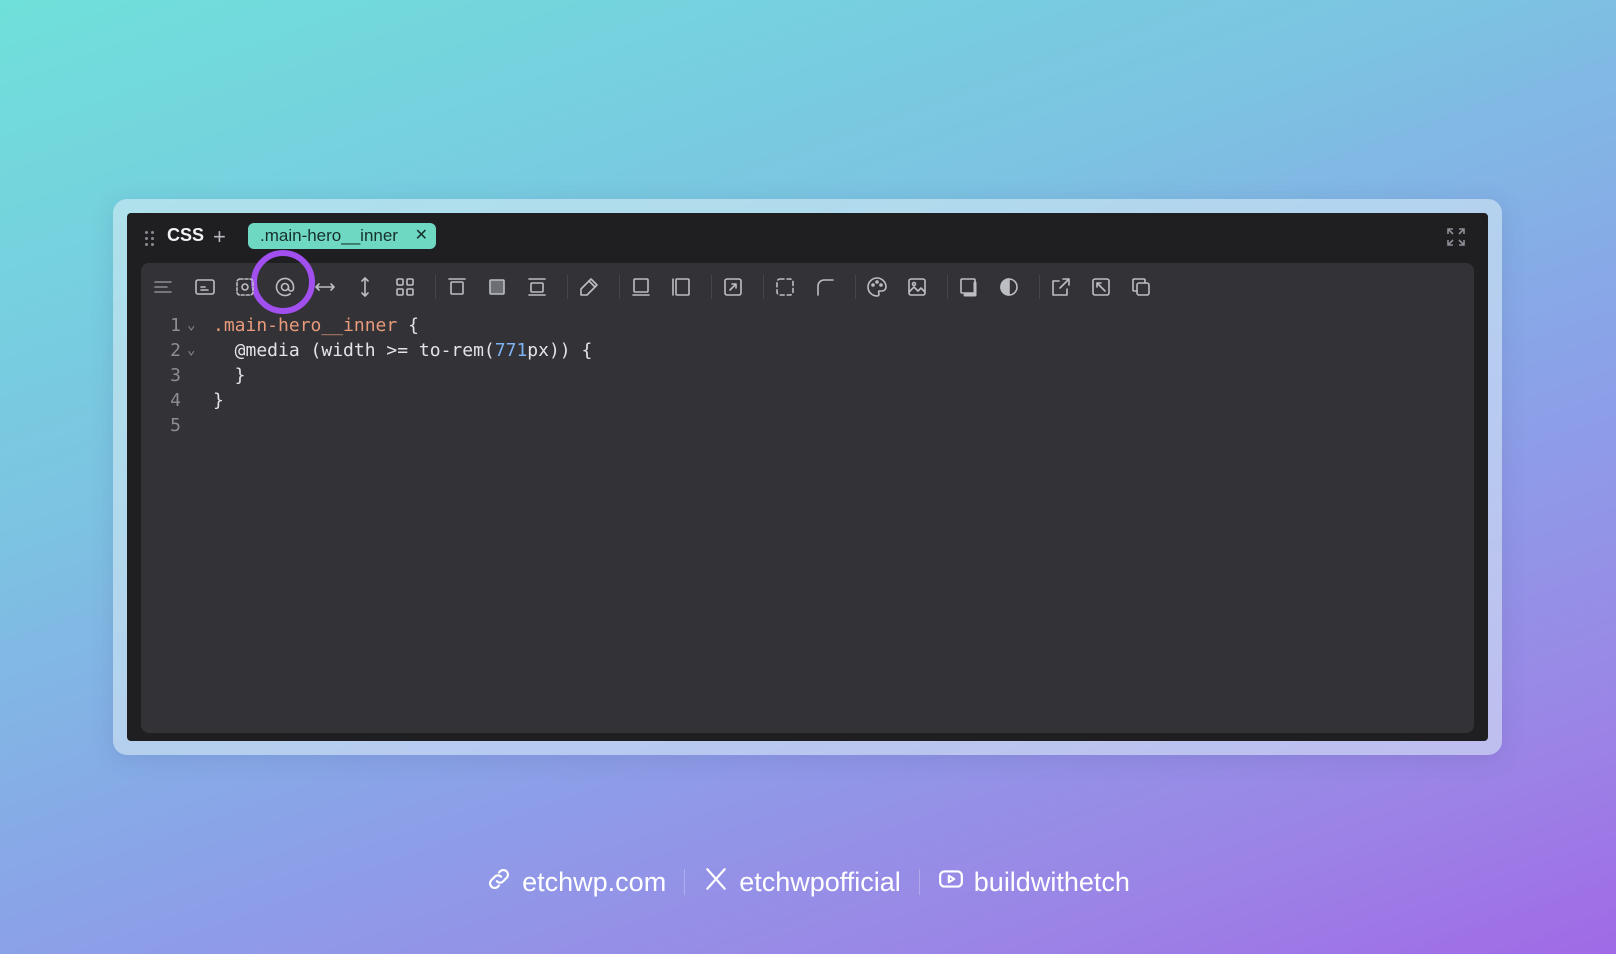  Describe the element at coordinates (807, 282) in the screenshot. I see `toolbar` at that location.